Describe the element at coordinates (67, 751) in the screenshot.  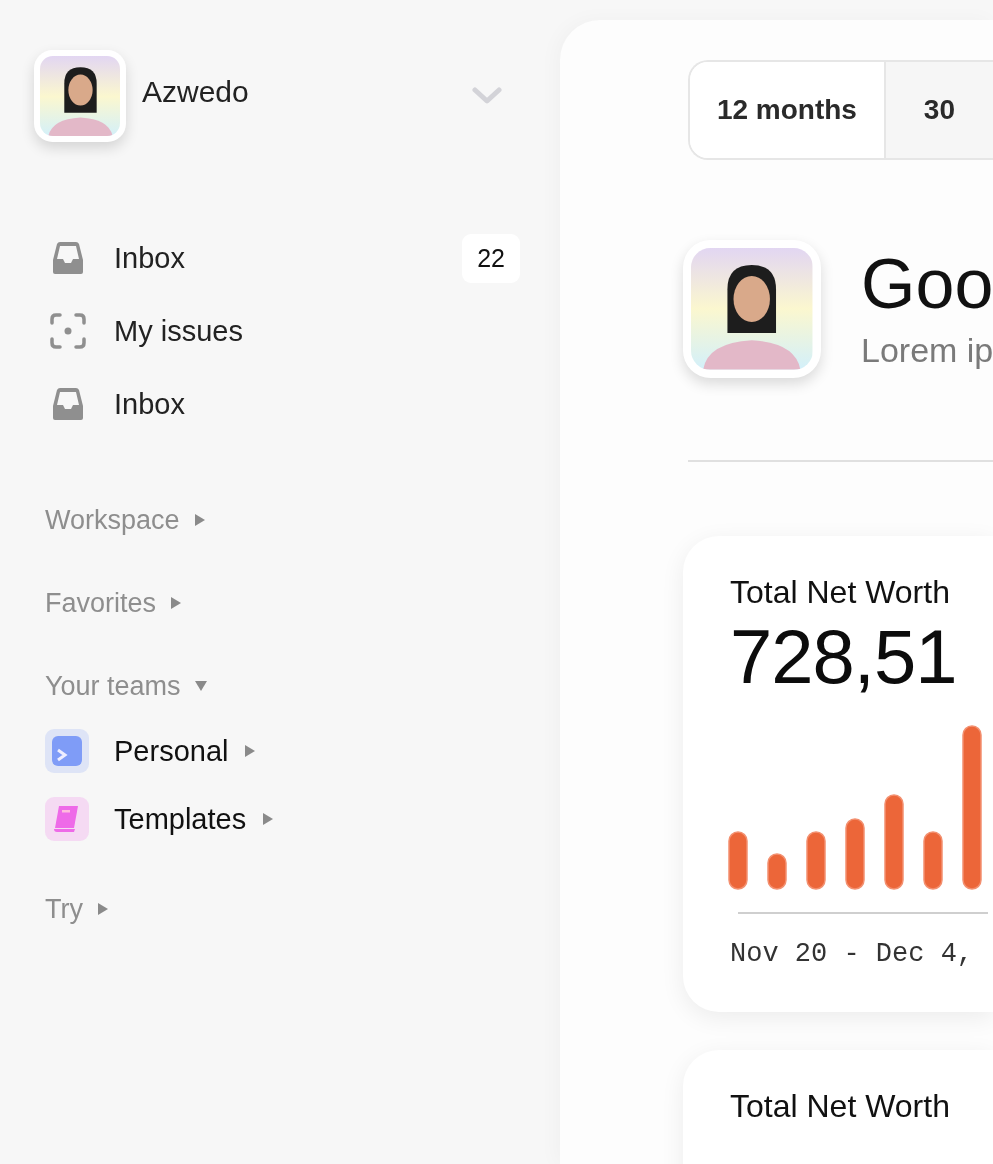
I see `terminal-icon` at that location.